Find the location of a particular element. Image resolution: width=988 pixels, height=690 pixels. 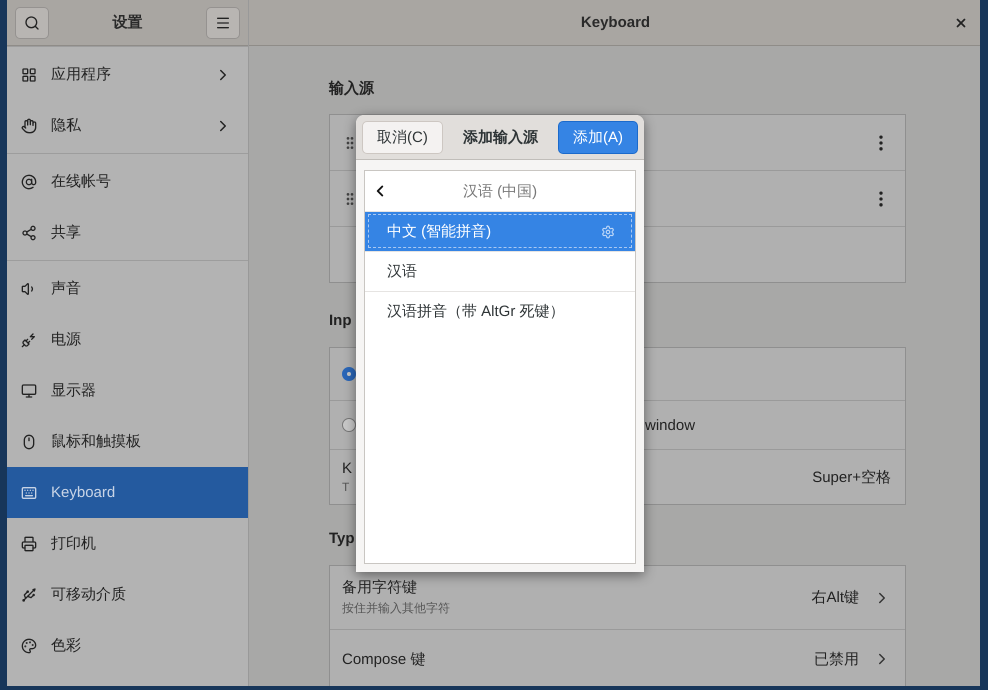

plug-icon is located at coordinates (29, 340).